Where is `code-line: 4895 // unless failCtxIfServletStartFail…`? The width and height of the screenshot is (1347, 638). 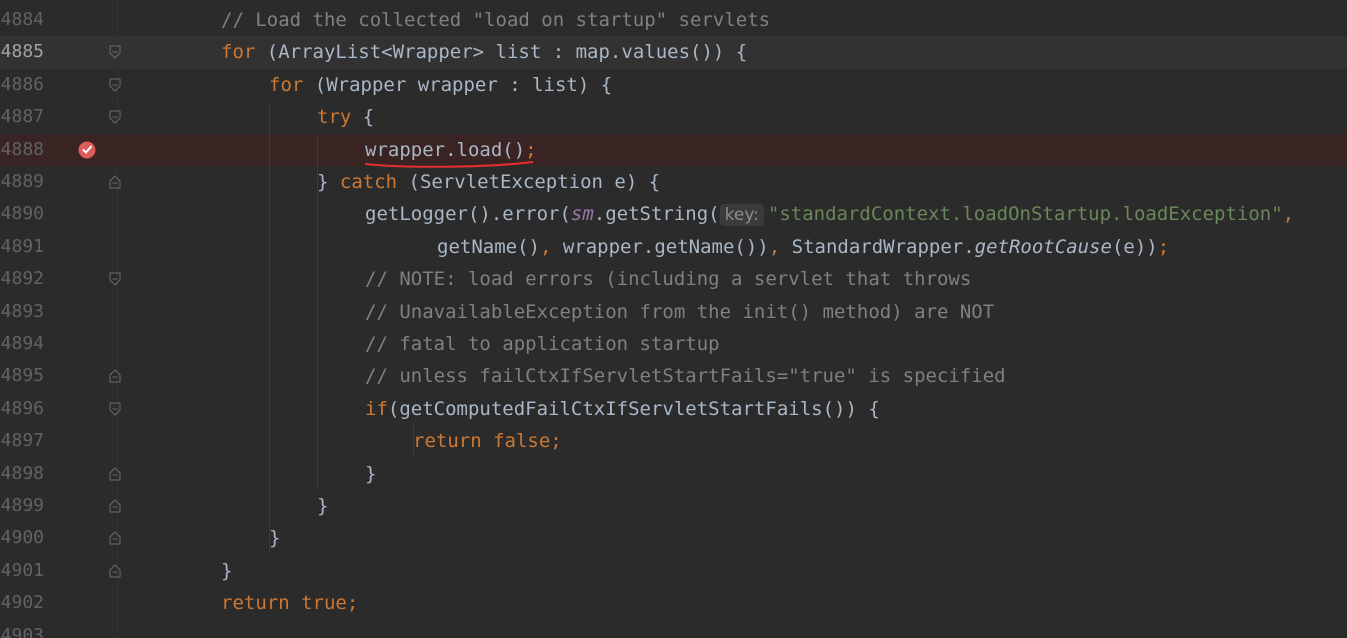 code-line: 4895 // unless failCtxIfServletStartFail… is located at coordinates (673, 376).